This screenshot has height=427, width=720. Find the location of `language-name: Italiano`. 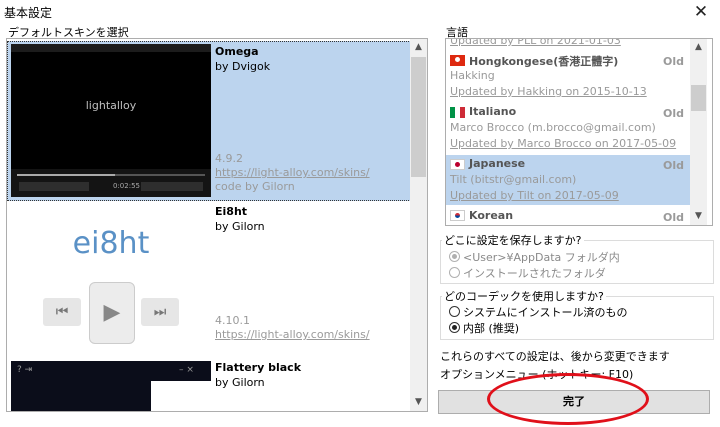

language-name: Italiano is located at coordinates (493, 111).